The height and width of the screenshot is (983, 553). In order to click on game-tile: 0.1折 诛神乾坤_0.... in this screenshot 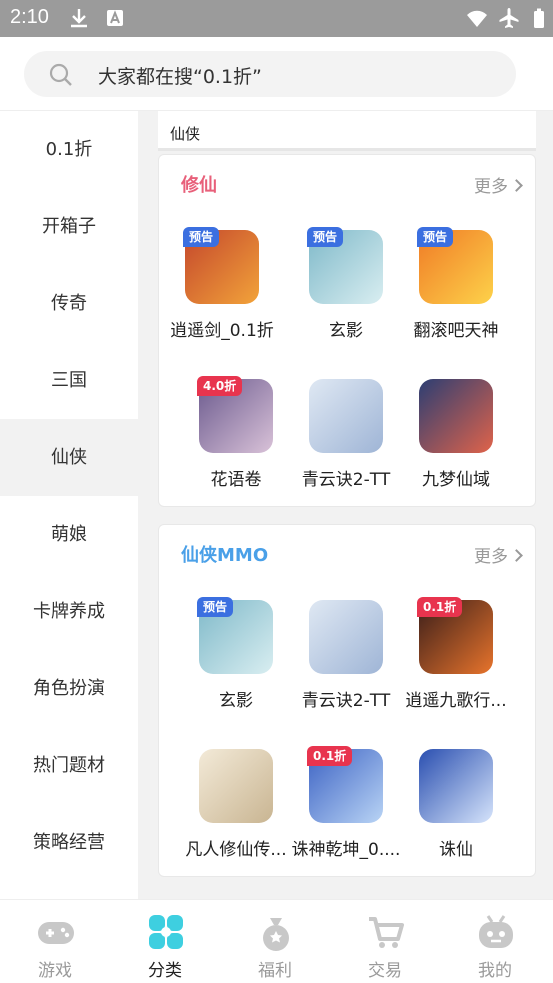, I will do `click(346, 805)`.